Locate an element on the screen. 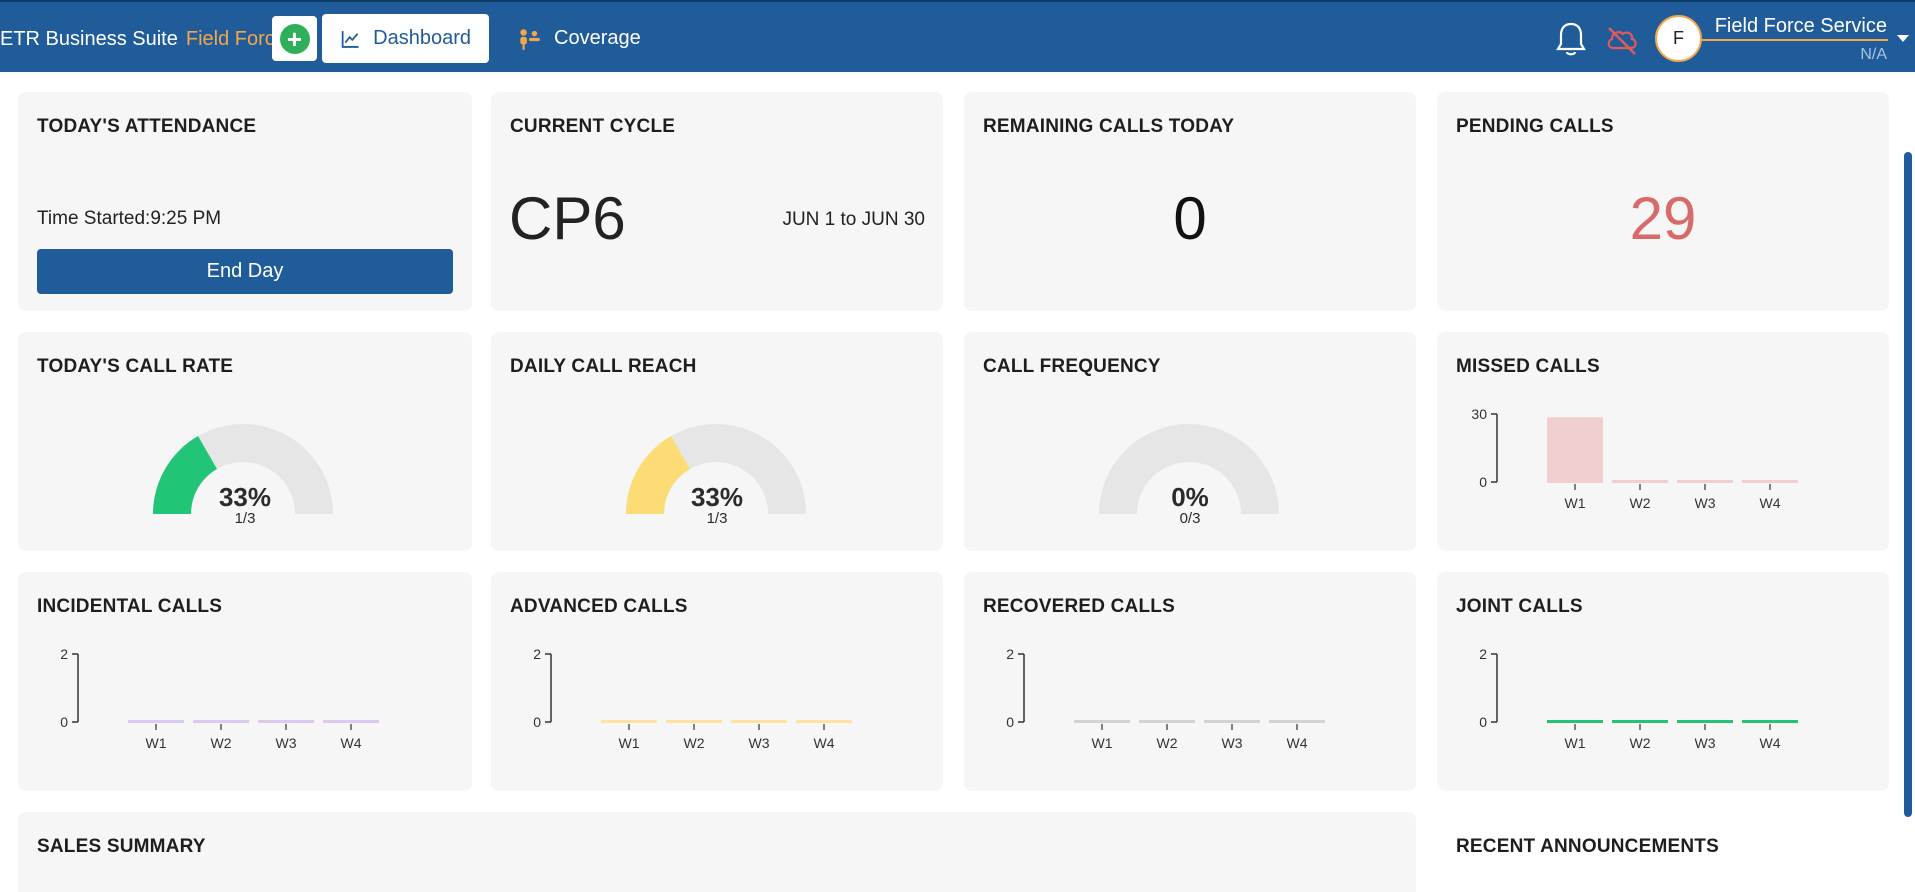 The image size is (1915, 892). user-underline is located at coordinates (1794, 40).